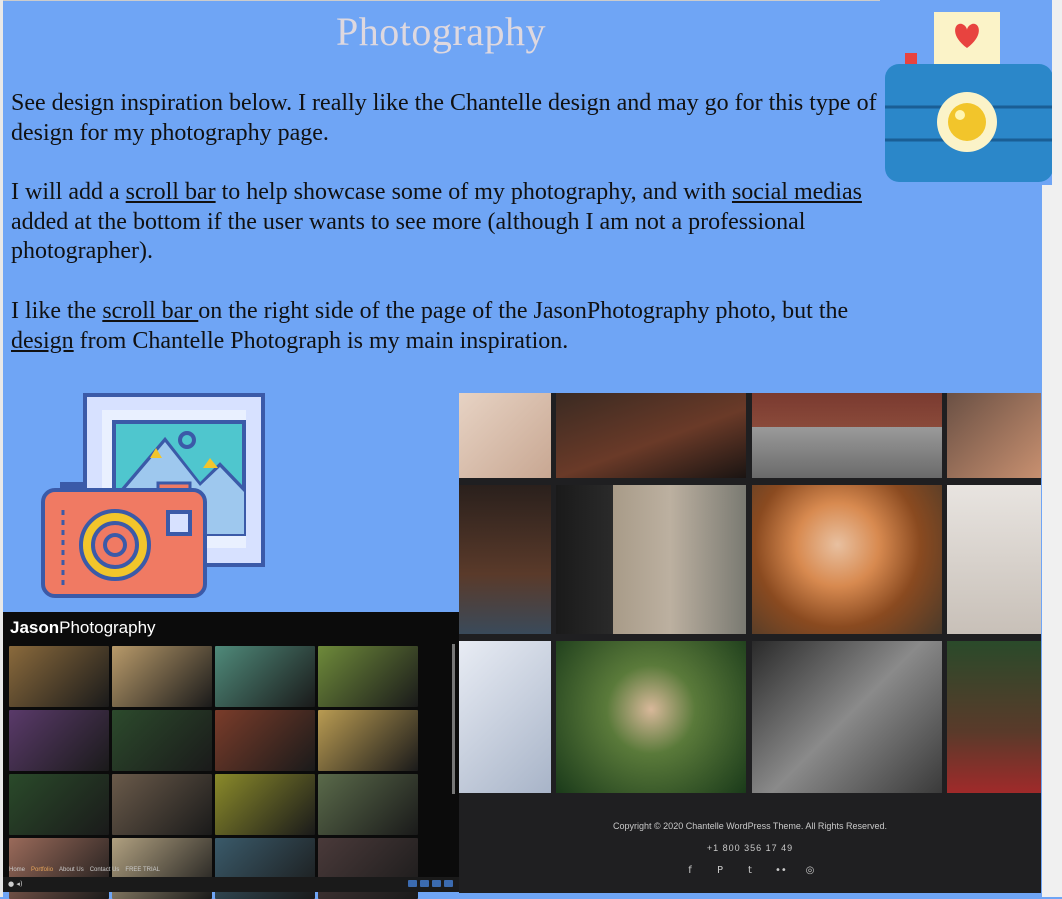 The width and height of the screenshot is (1062, 899). I want to click on scroll-bar-link: scroll bar, so click(171, 192).